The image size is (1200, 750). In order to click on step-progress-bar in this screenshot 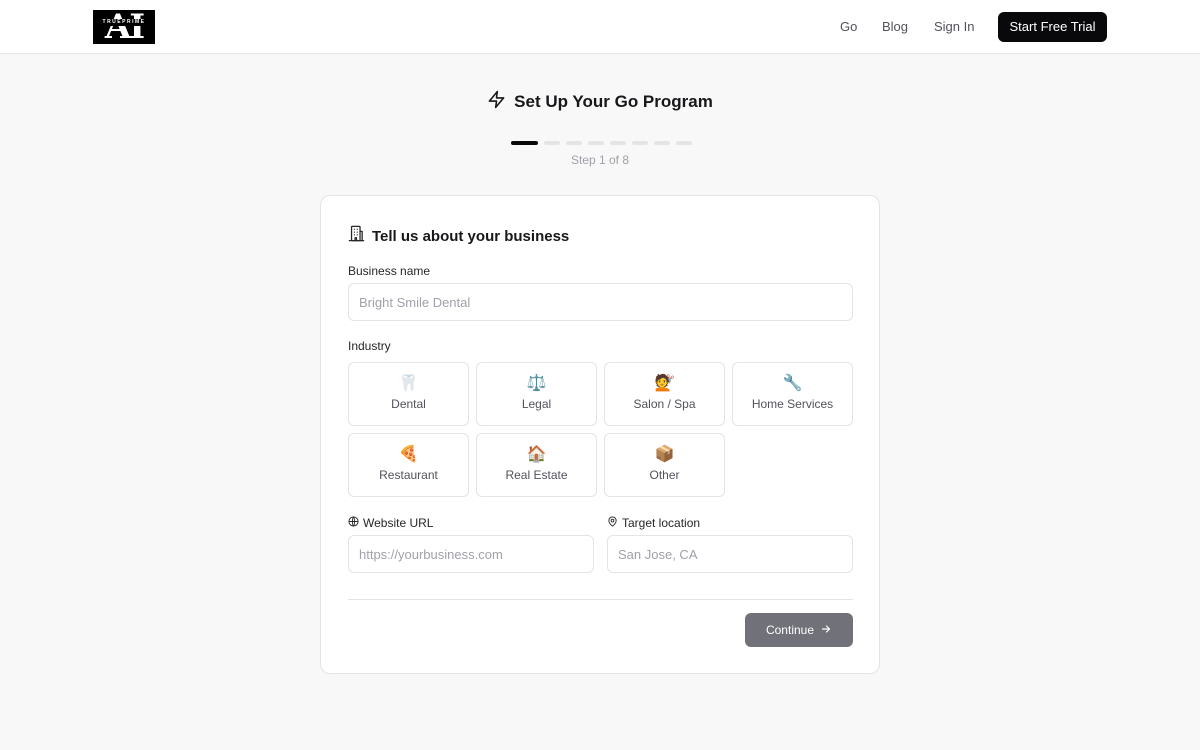, I will do `click(601, 143)`.